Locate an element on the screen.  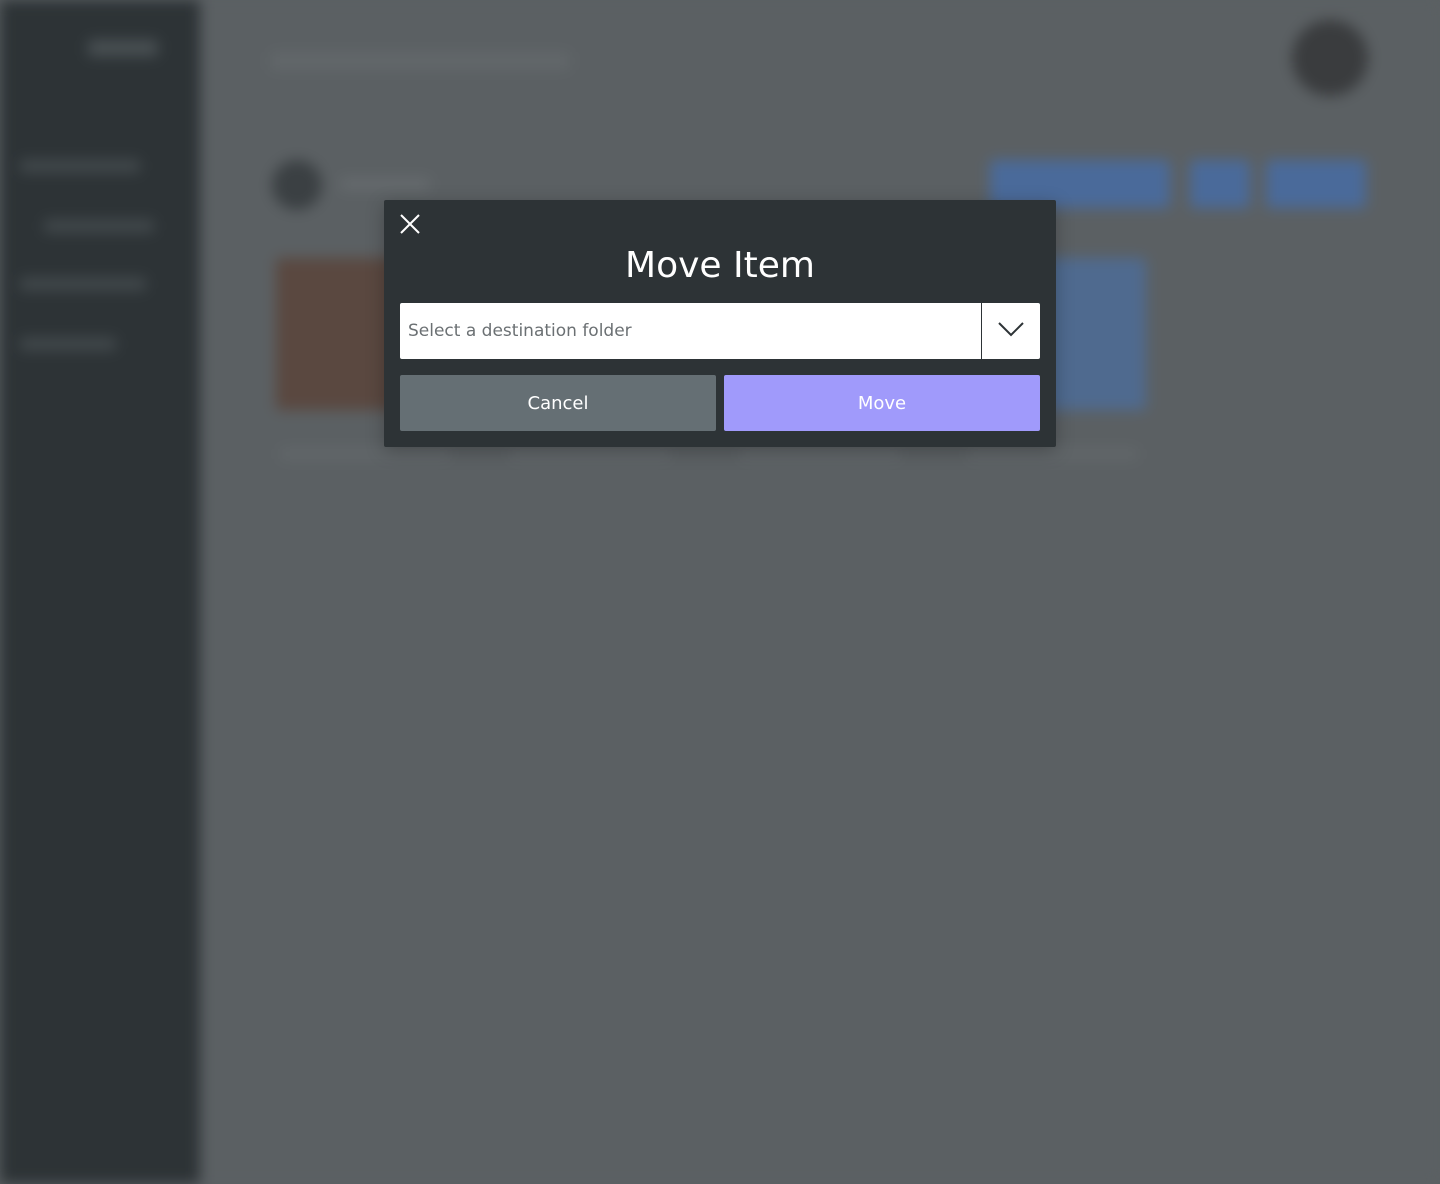
destination-folder-placeholder: Select a destination folder is located at coordinates (520, 331).